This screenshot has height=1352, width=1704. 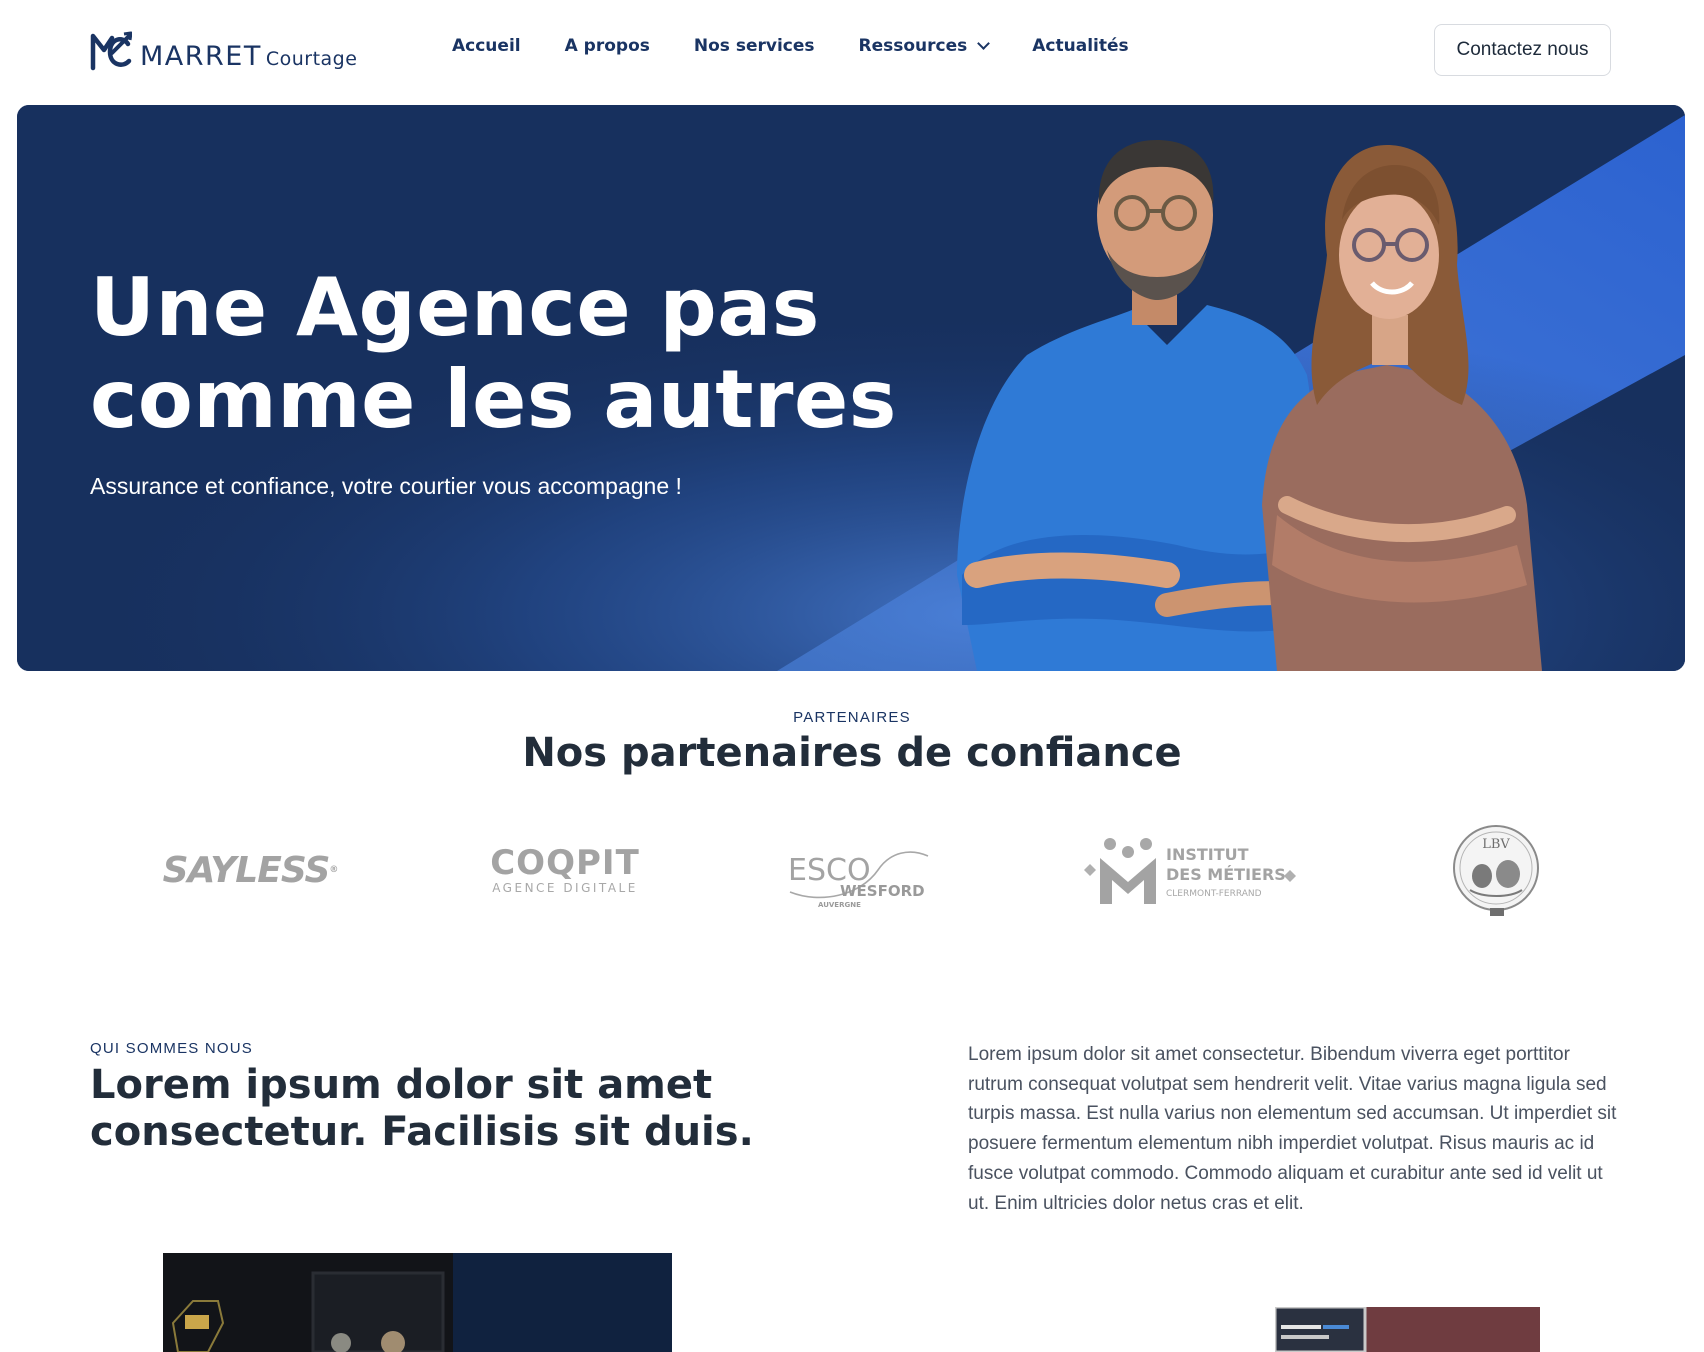 I want to click on chevron-down-icon, so click(x=984, y=43).